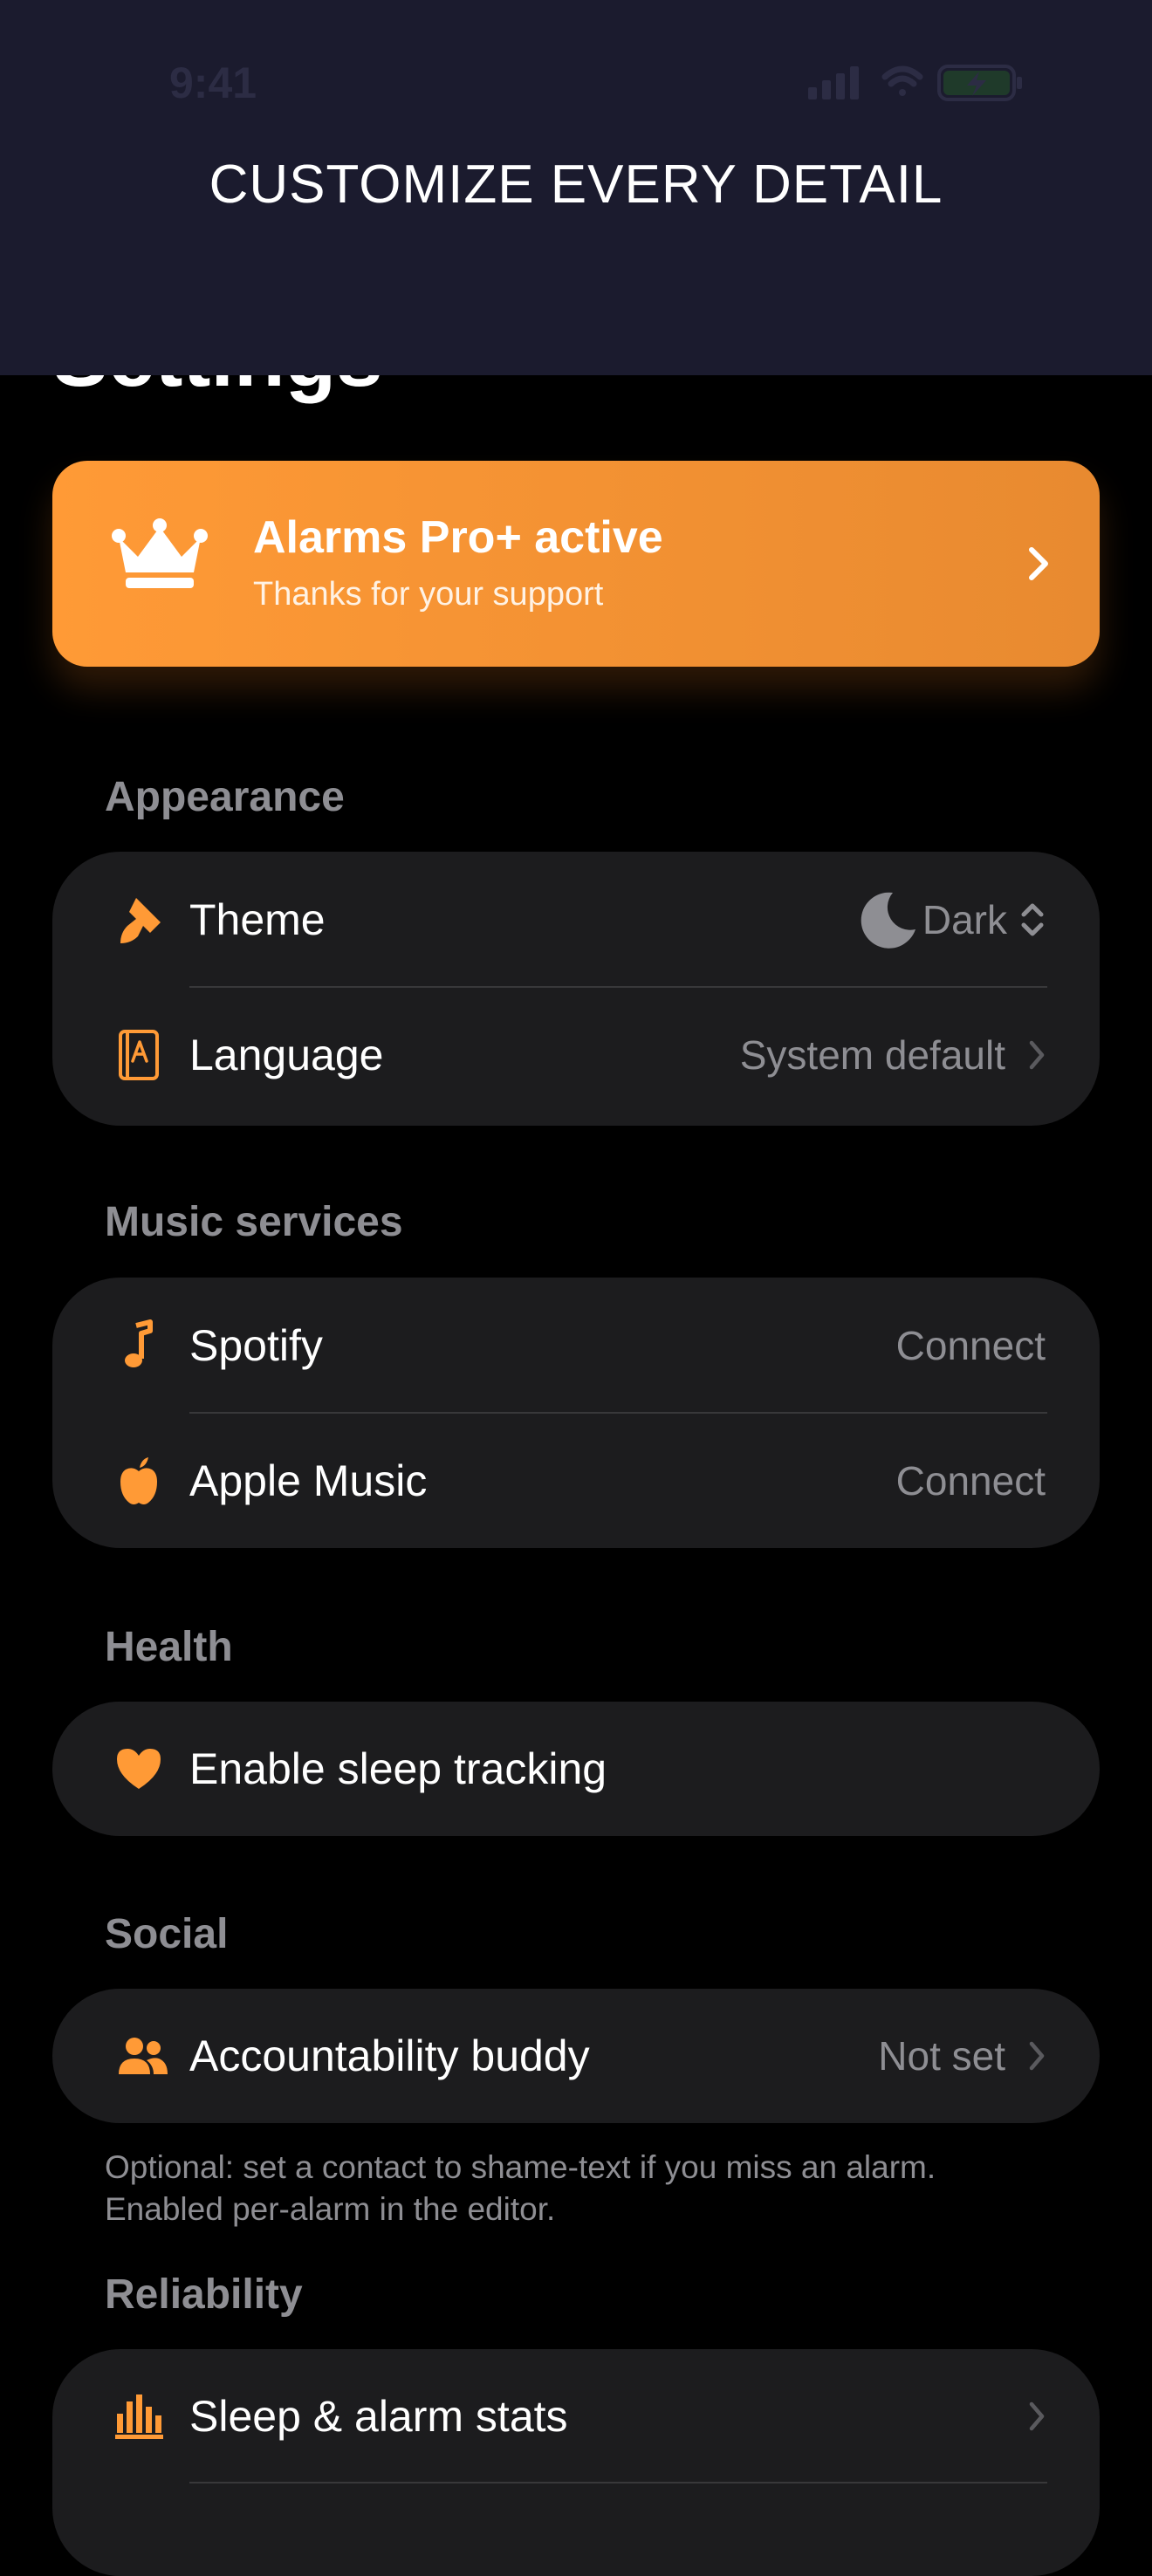 This screenshot has width=1152, height=2576. I want to click on apple-icon, so click(138, 1481).